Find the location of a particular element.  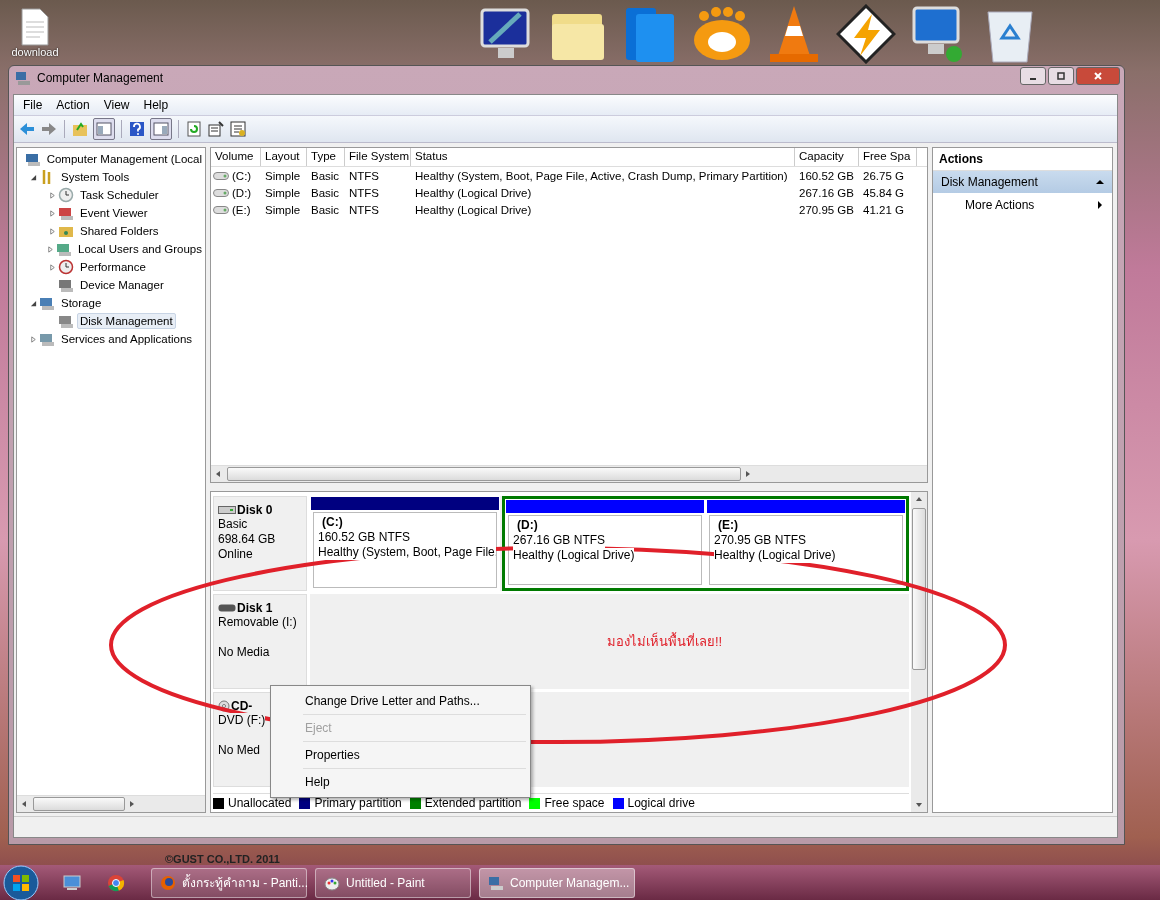

table-cell-text: Healthy (System, Boot, Page File, Active, Crash Dump, Primary Partition) is located at coordinates (601, 175).